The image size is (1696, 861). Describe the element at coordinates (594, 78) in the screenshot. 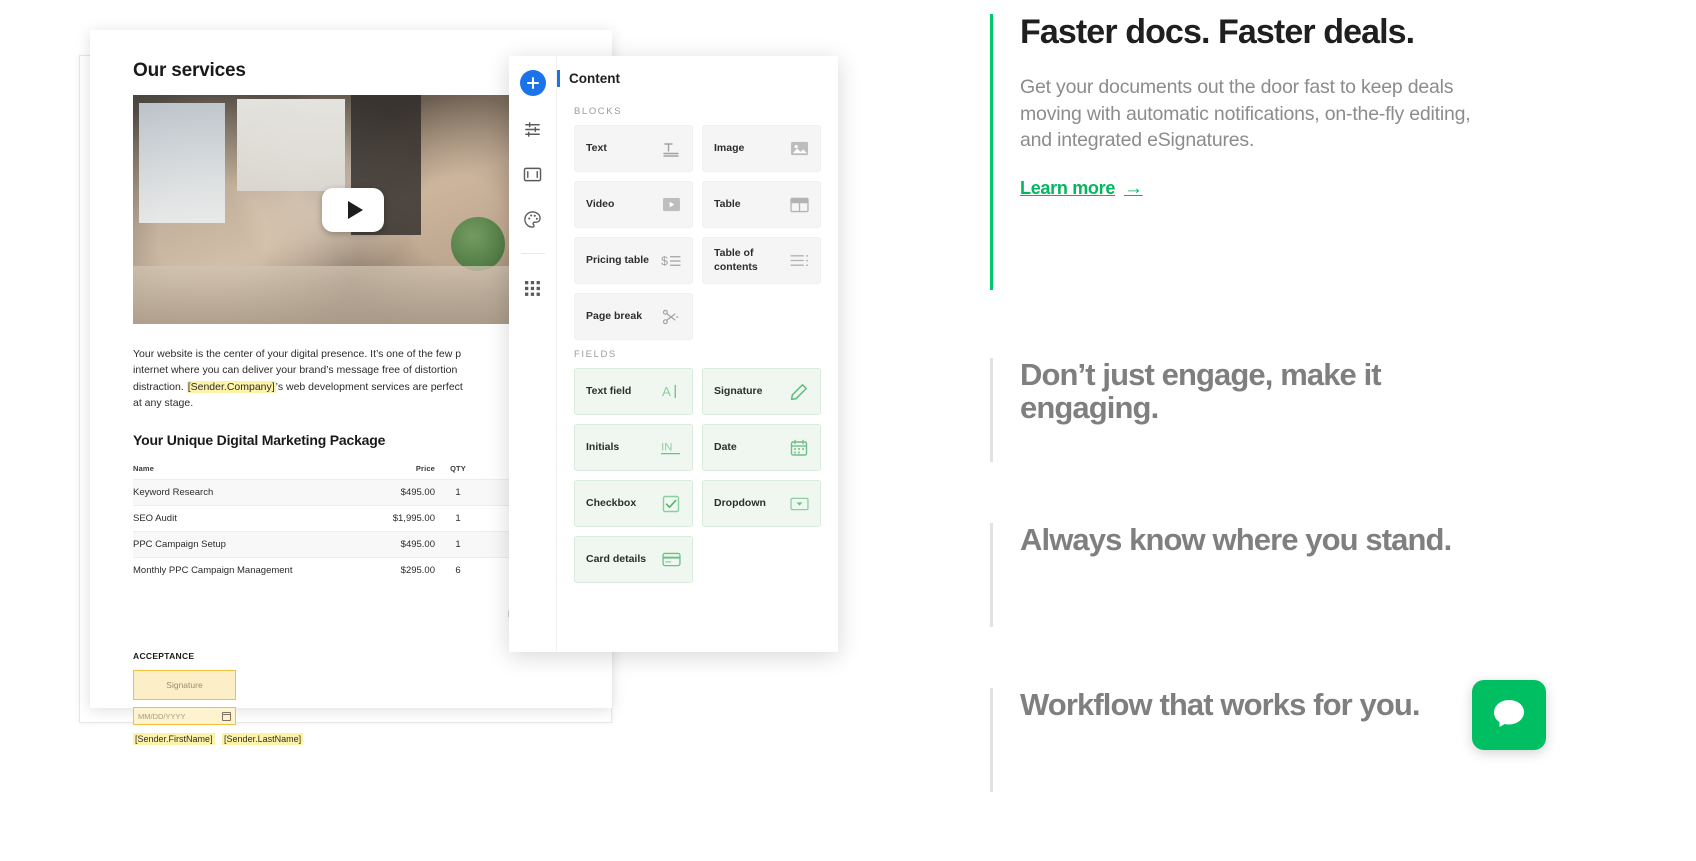

I see `panel-title: Content` at that location.